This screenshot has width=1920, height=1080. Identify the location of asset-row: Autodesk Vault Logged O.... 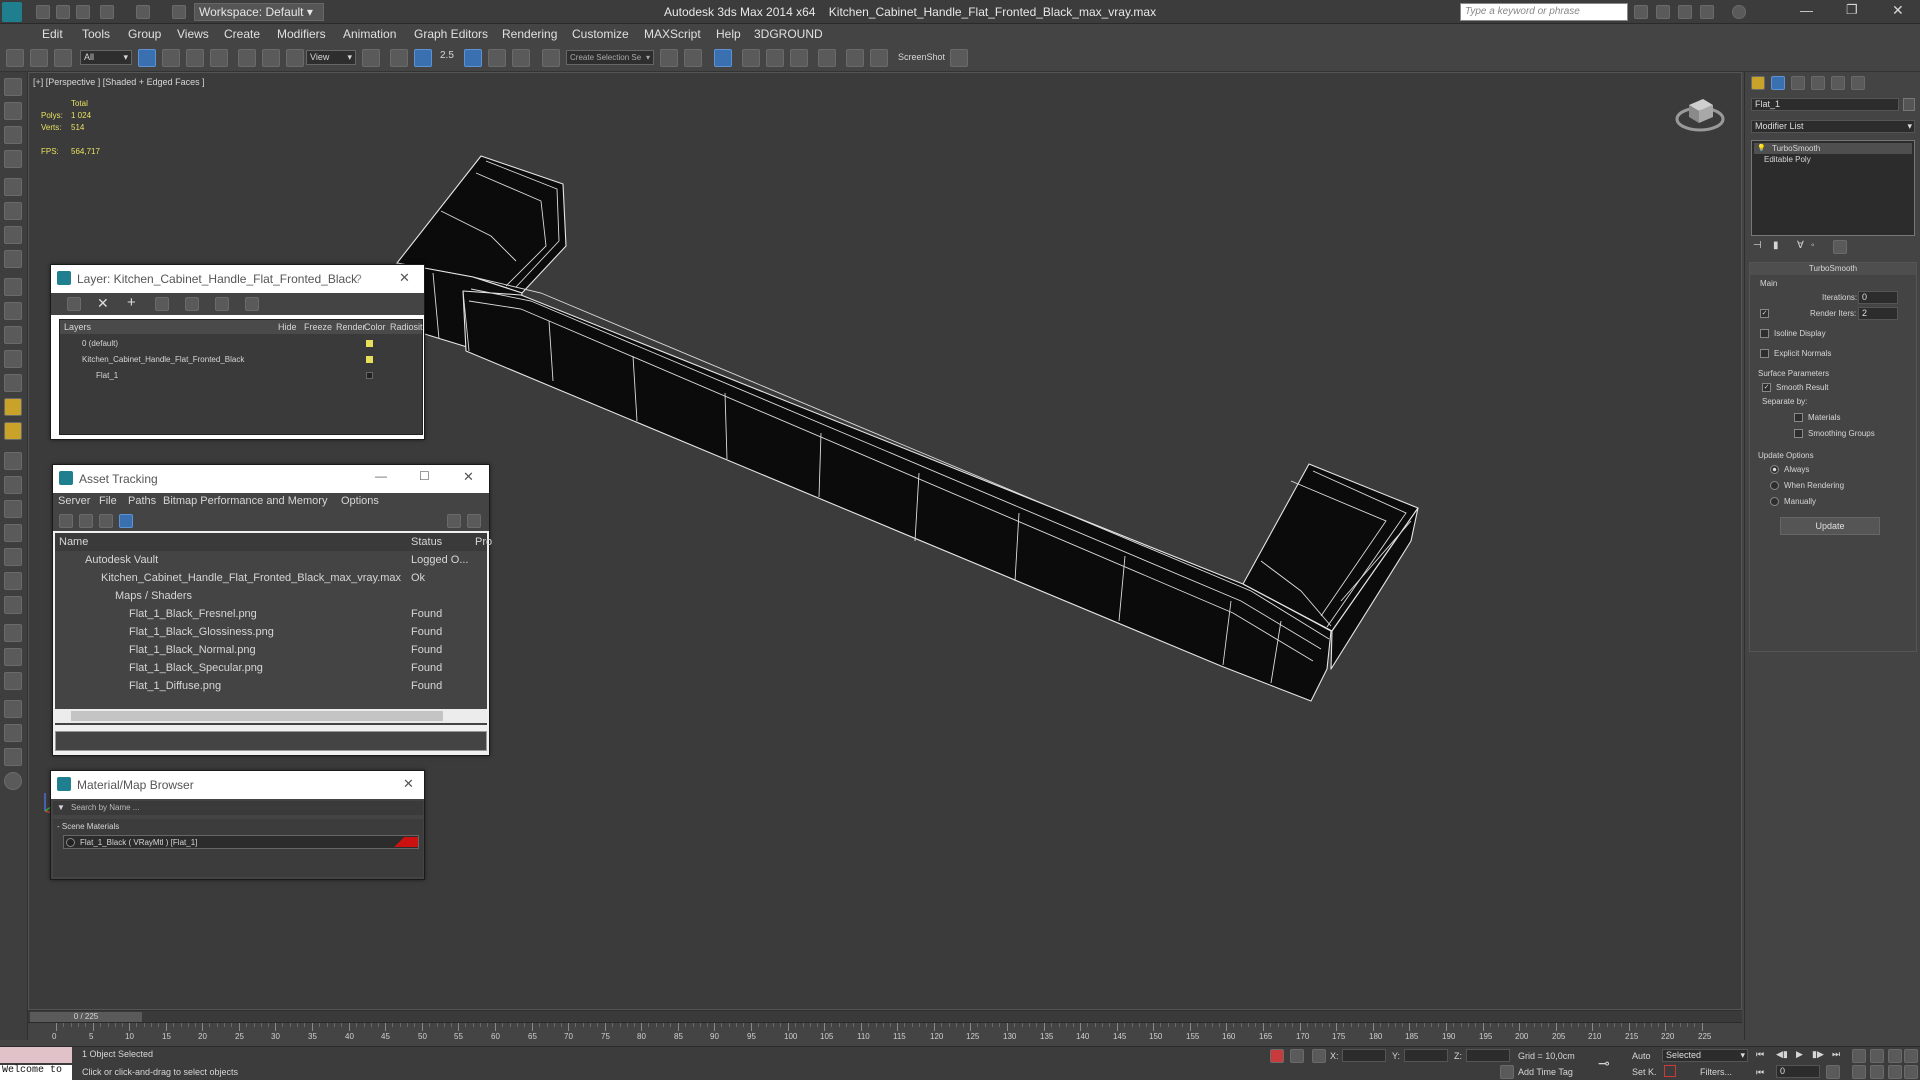
(271, 560).